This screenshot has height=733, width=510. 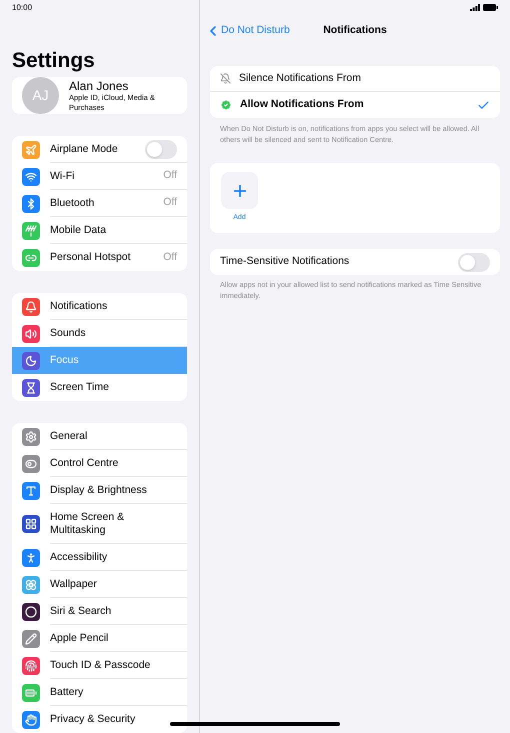 I want to click on row-label: Home Screen & Multitasking, so click(x=88, y=523).